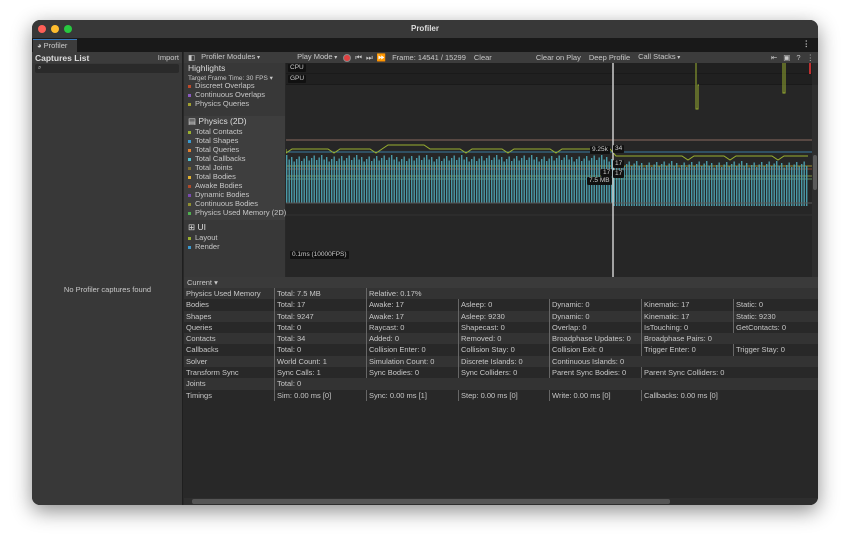  I want to click on shapes-value: 9.25k, so click(600, 150).